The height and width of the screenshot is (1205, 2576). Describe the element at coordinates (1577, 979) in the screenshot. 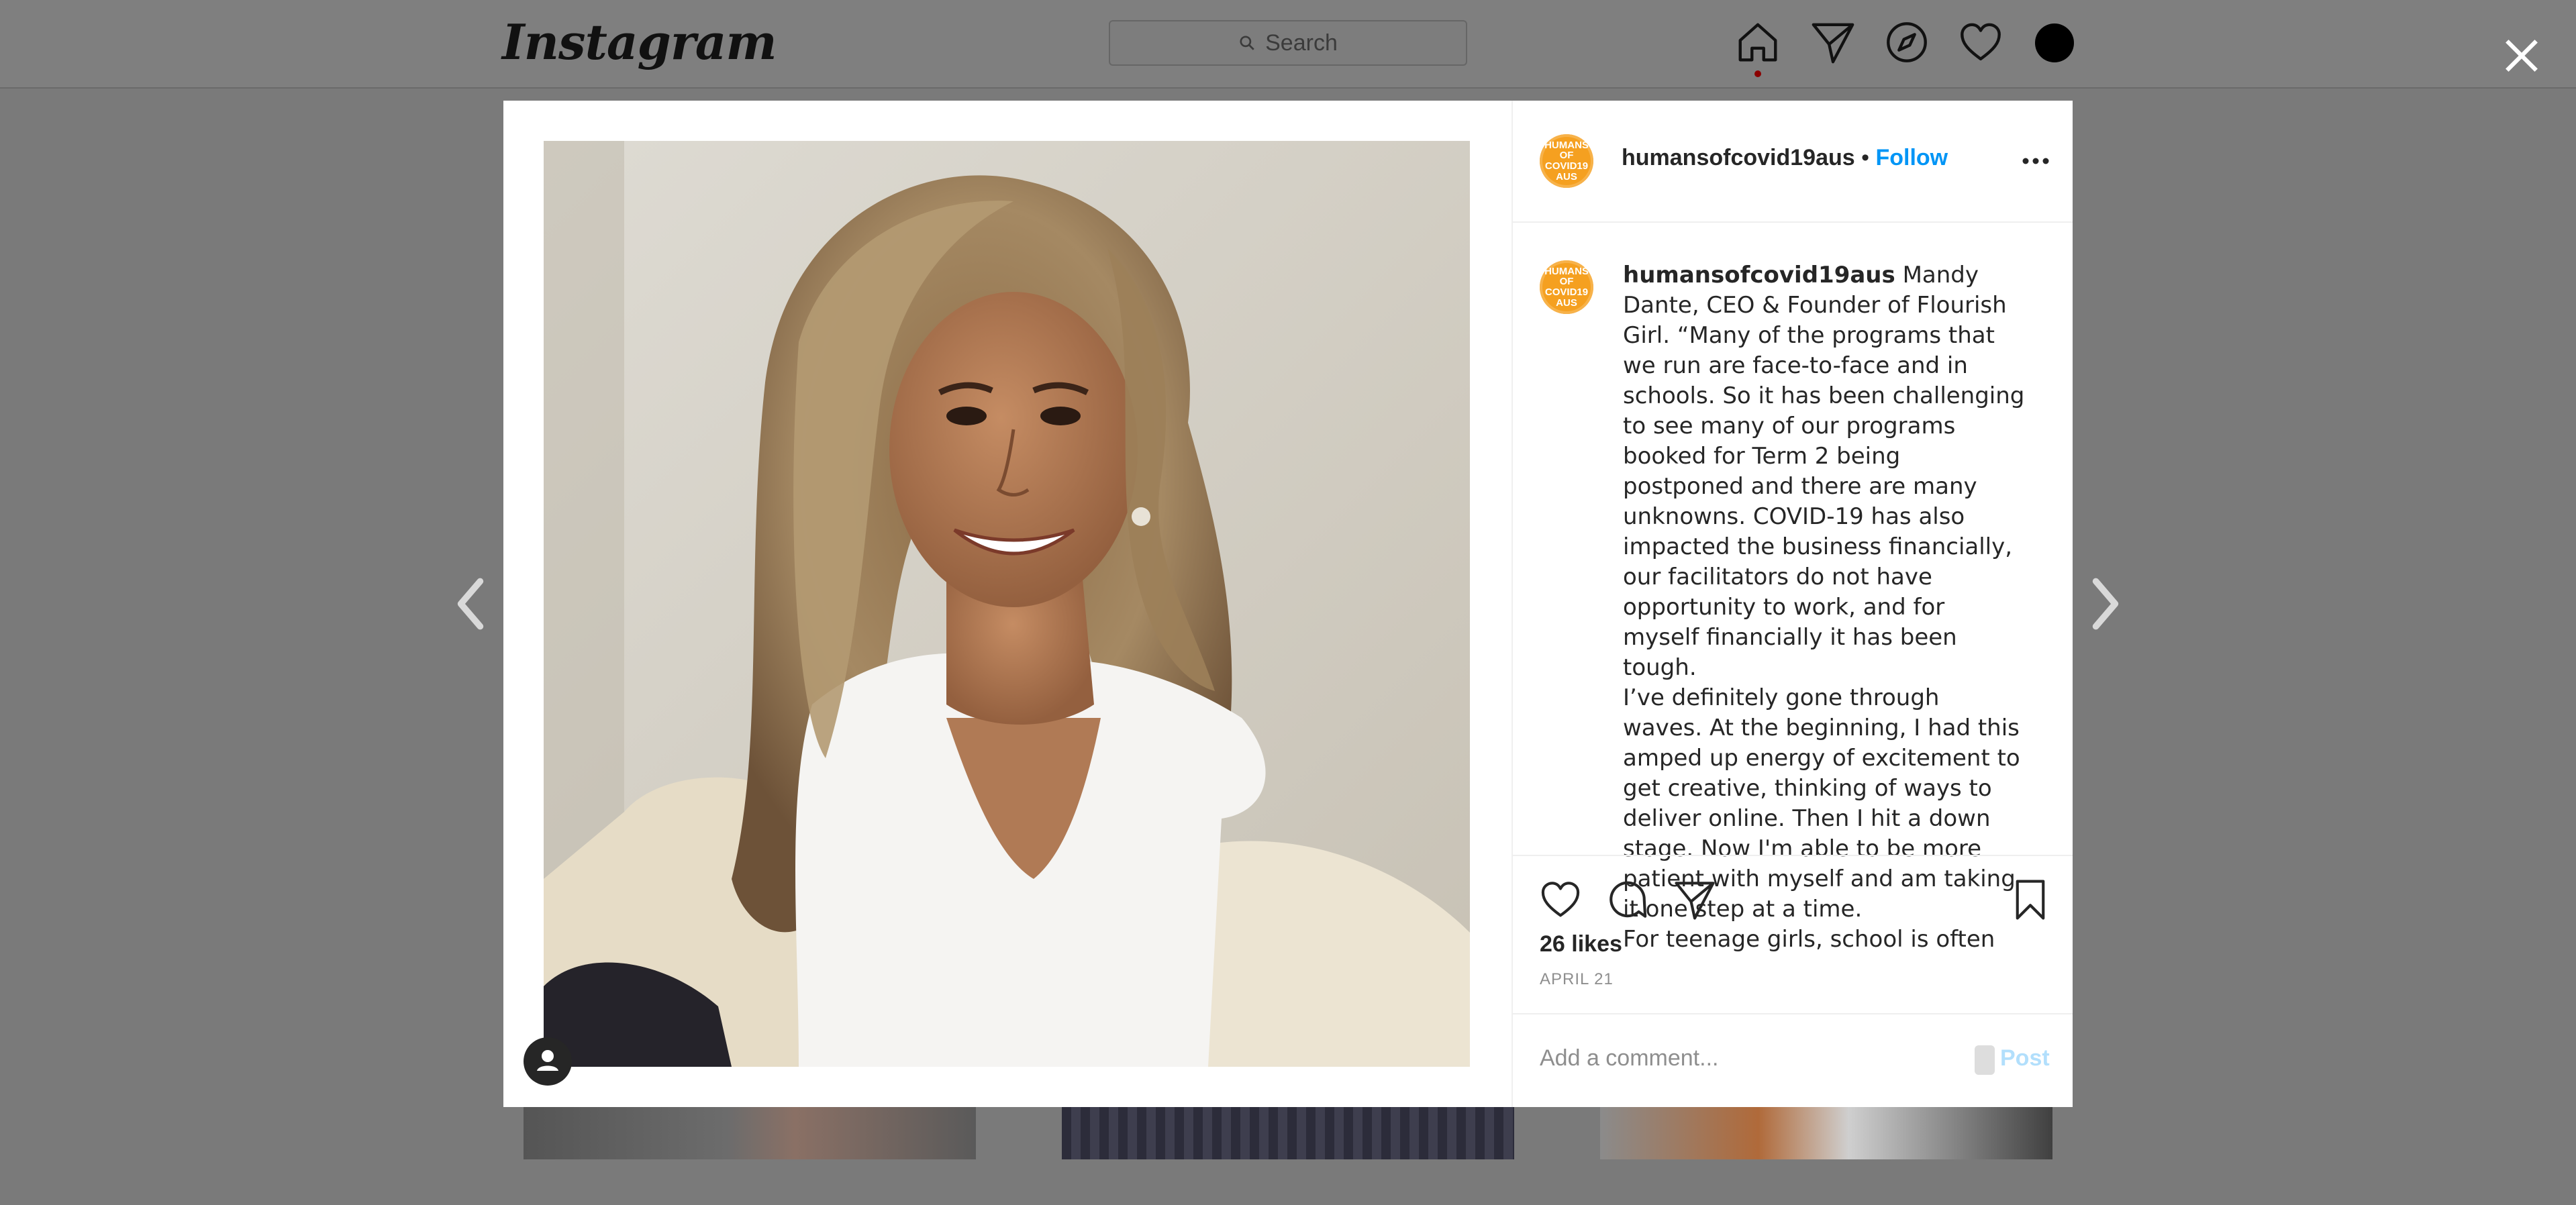

I see `post-date: APRIL 21` at that location.